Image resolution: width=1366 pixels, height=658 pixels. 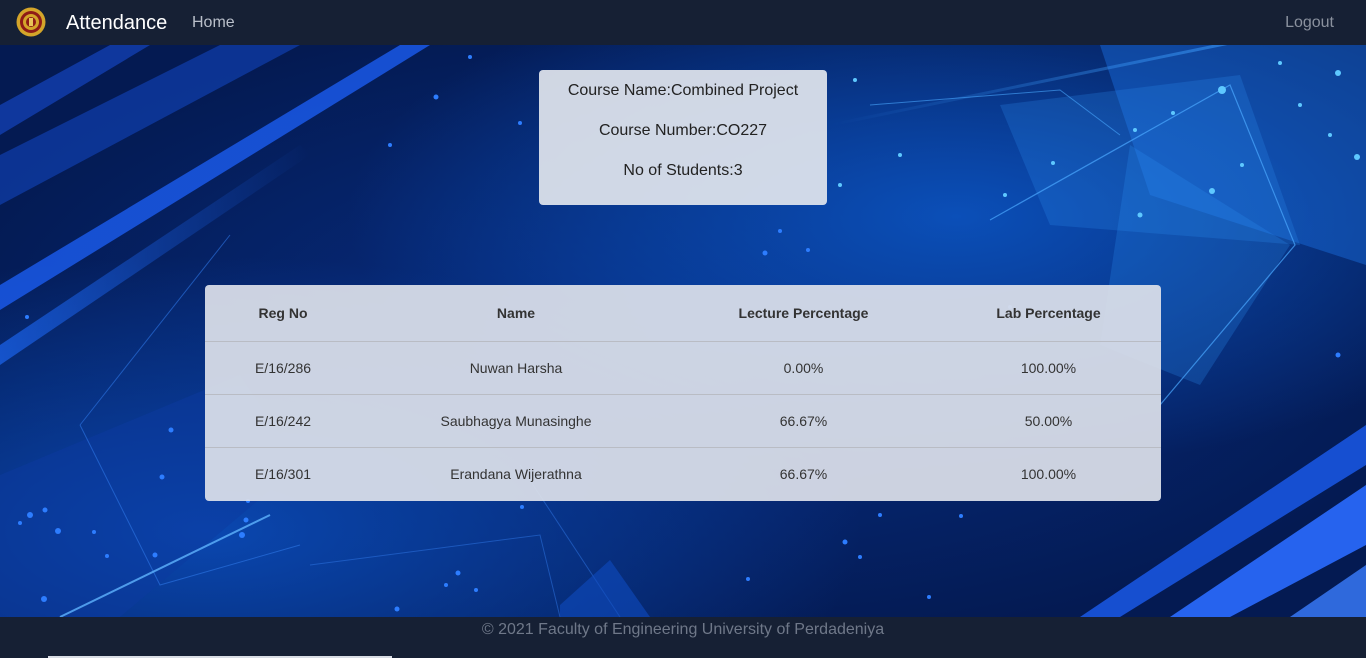 What do you see at coordinates (1309, 23) in the screenshot?
I see `logout-link: Logout` at bounding box center [1309, 23].